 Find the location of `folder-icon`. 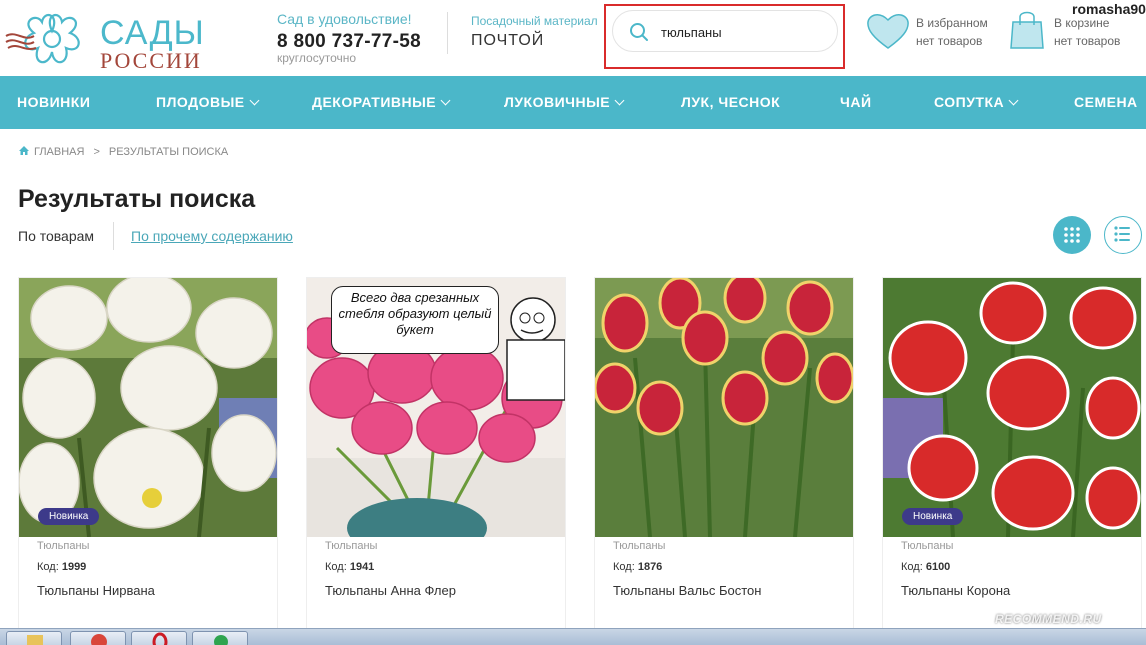

folder-icon is located at coordinates (35, 640).